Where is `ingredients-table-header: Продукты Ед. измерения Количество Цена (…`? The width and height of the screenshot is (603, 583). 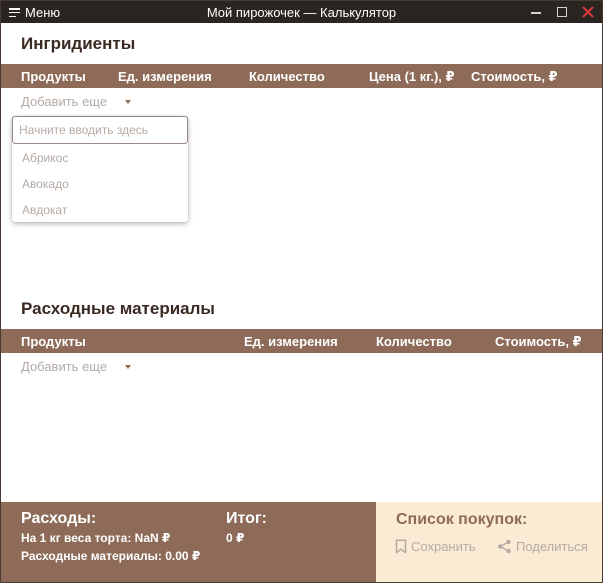 ingredients-table-header: Продукты Ед. измерения Количество Цена (… is located at coordinates (301, 76).